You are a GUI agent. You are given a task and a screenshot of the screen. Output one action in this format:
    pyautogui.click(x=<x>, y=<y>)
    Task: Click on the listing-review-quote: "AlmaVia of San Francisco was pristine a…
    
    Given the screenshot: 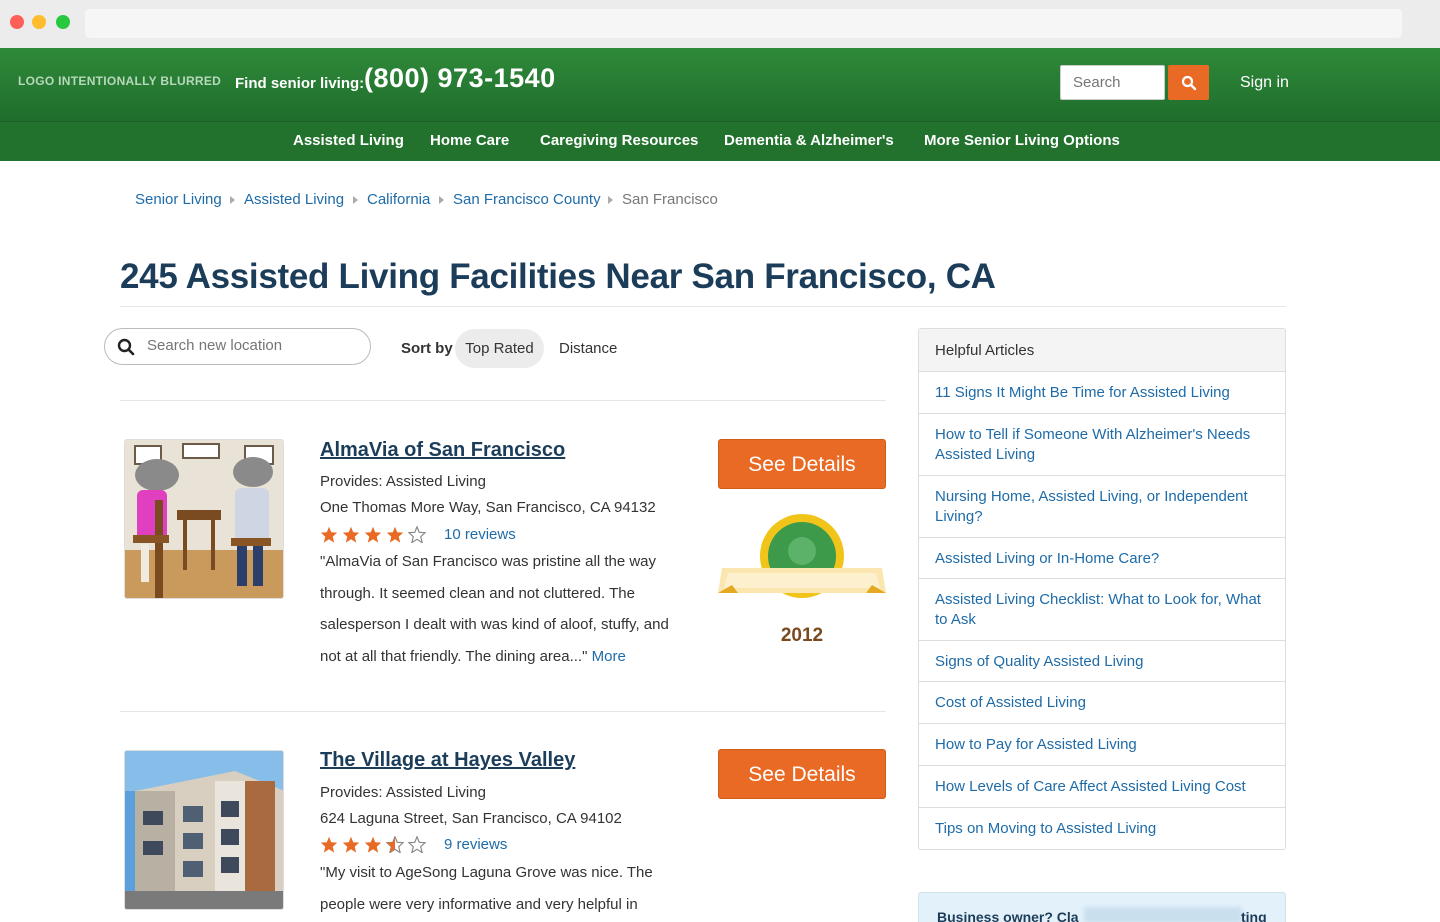 What is the action you would take?
    pyautogui.click(x=504, y=609)
    